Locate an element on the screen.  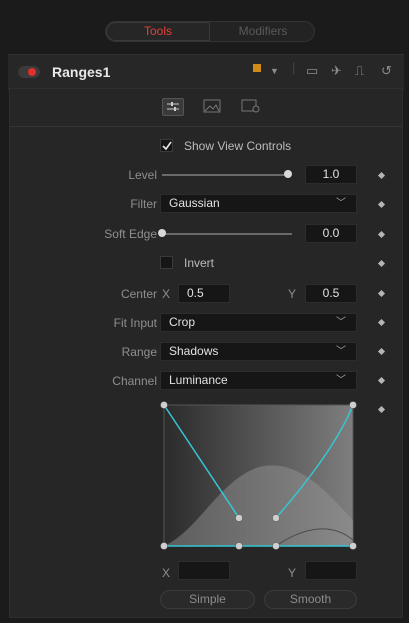
controls-tab-icon is located at coordinates (173, 107).